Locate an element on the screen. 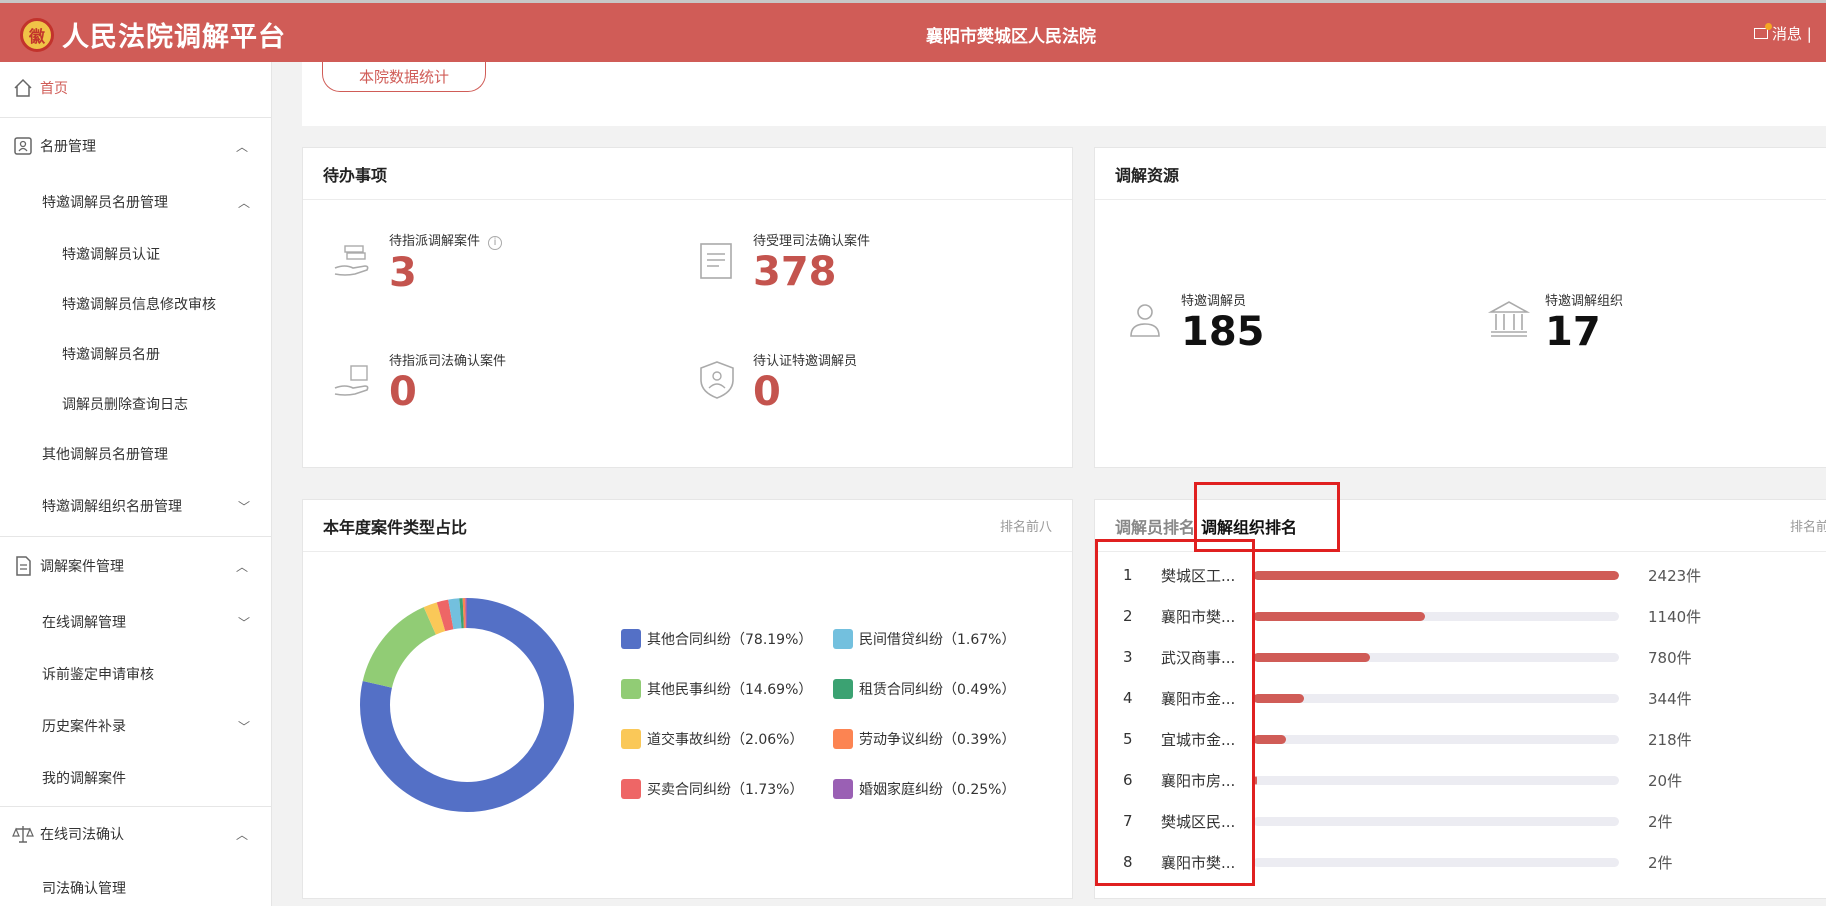  rank-count: 780件 is located at coordinates (1670, 657).